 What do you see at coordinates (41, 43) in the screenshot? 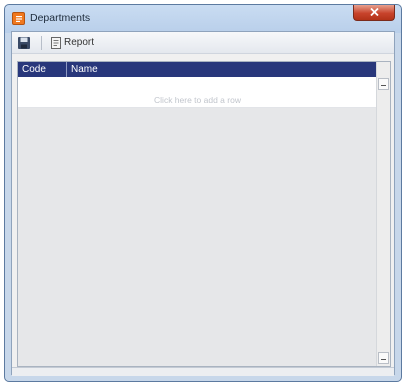
I see `toolbar-separator` at bounding box center [41, 43].